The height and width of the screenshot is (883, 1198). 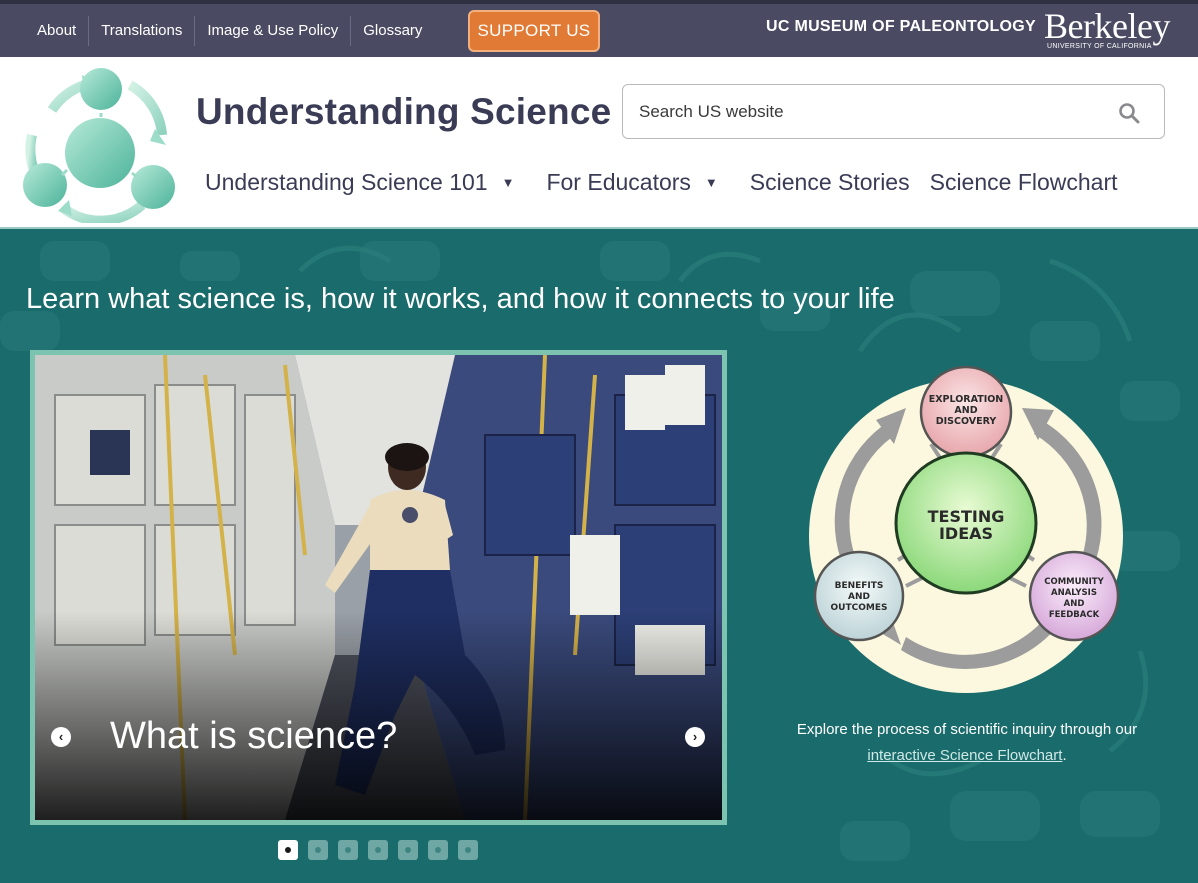 I want to click on nav-understanding-science-101: Understanding Science 101 ▼, so click(x=365, y=182).